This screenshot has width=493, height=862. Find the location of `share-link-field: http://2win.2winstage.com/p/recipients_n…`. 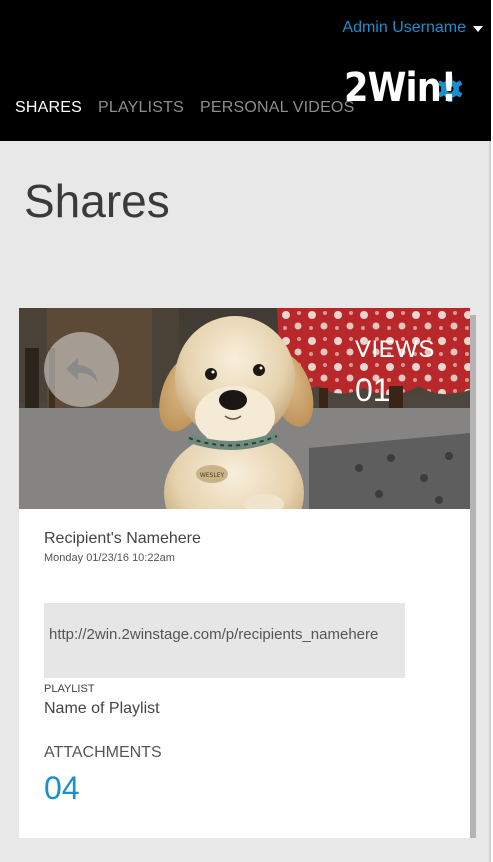

share-link-field: http://2win.2winstage.com/p/recipients_n… is located at coordinates (224, 640).